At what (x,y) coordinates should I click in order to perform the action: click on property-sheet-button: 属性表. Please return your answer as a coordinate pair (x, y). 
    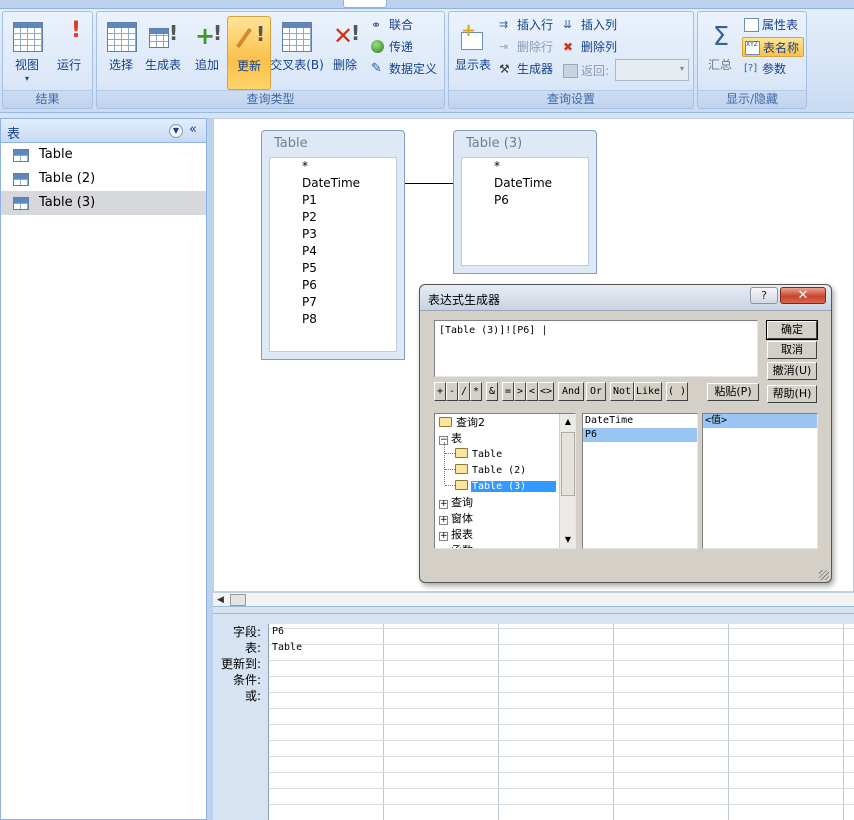
    Looking at the image, I should click on (770, 25).